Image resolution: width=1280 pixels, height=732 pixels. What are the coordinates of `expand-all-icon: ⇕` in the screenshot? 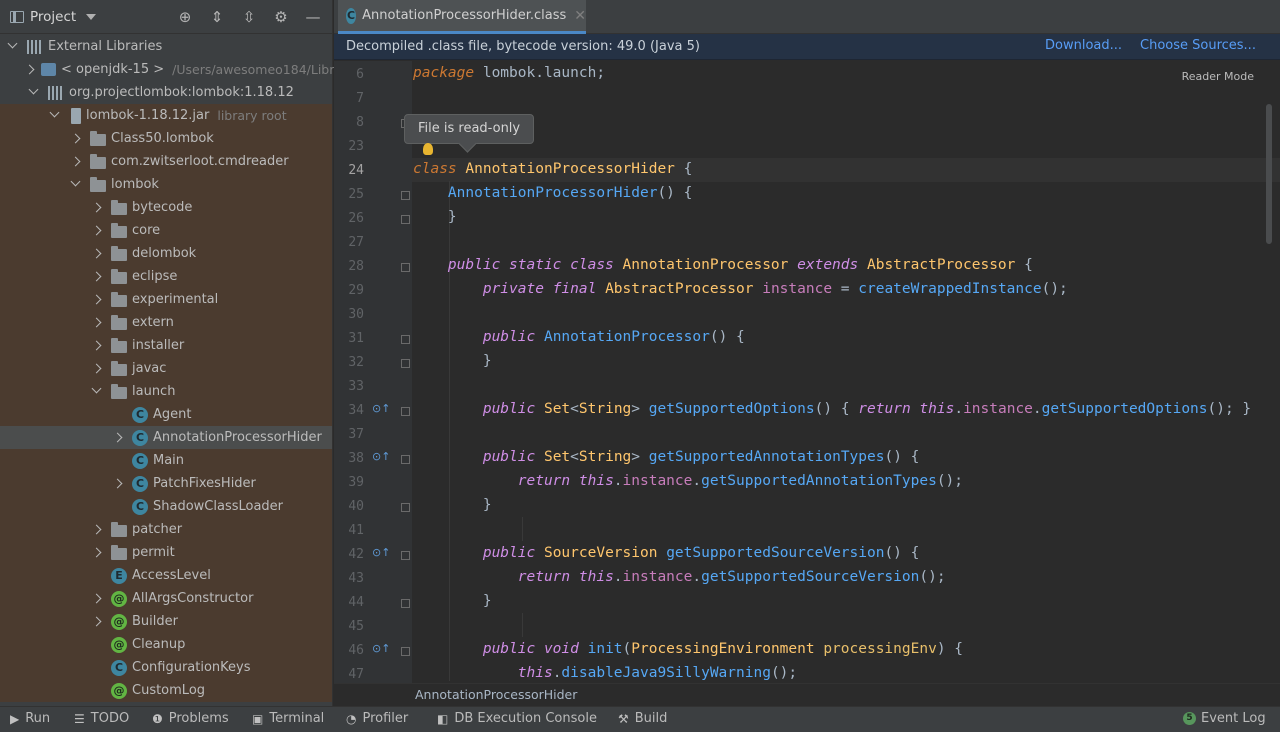 It's located at (217, 17).